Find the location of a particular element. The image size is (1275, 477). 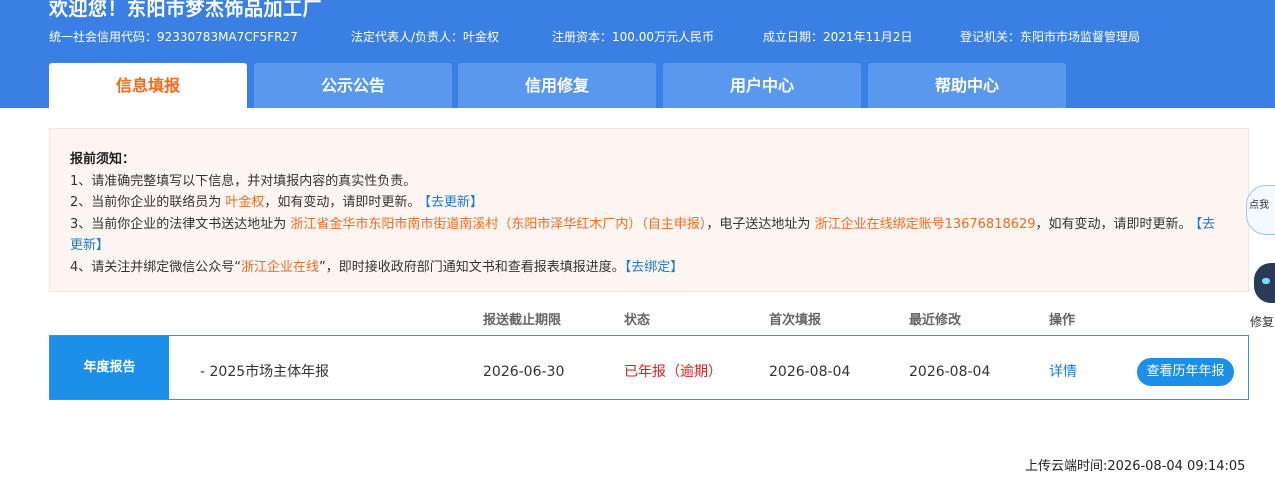

column-header-last-modified: 最近修改 is located at coordinates (935, 320).